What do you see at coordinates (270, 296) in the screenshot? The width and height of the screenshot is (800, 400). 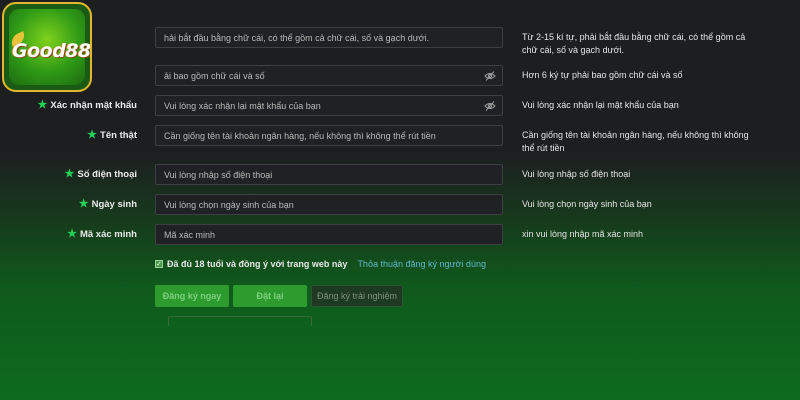 I see `reset-button: Đặt lại` at bounding box center [270, 296].